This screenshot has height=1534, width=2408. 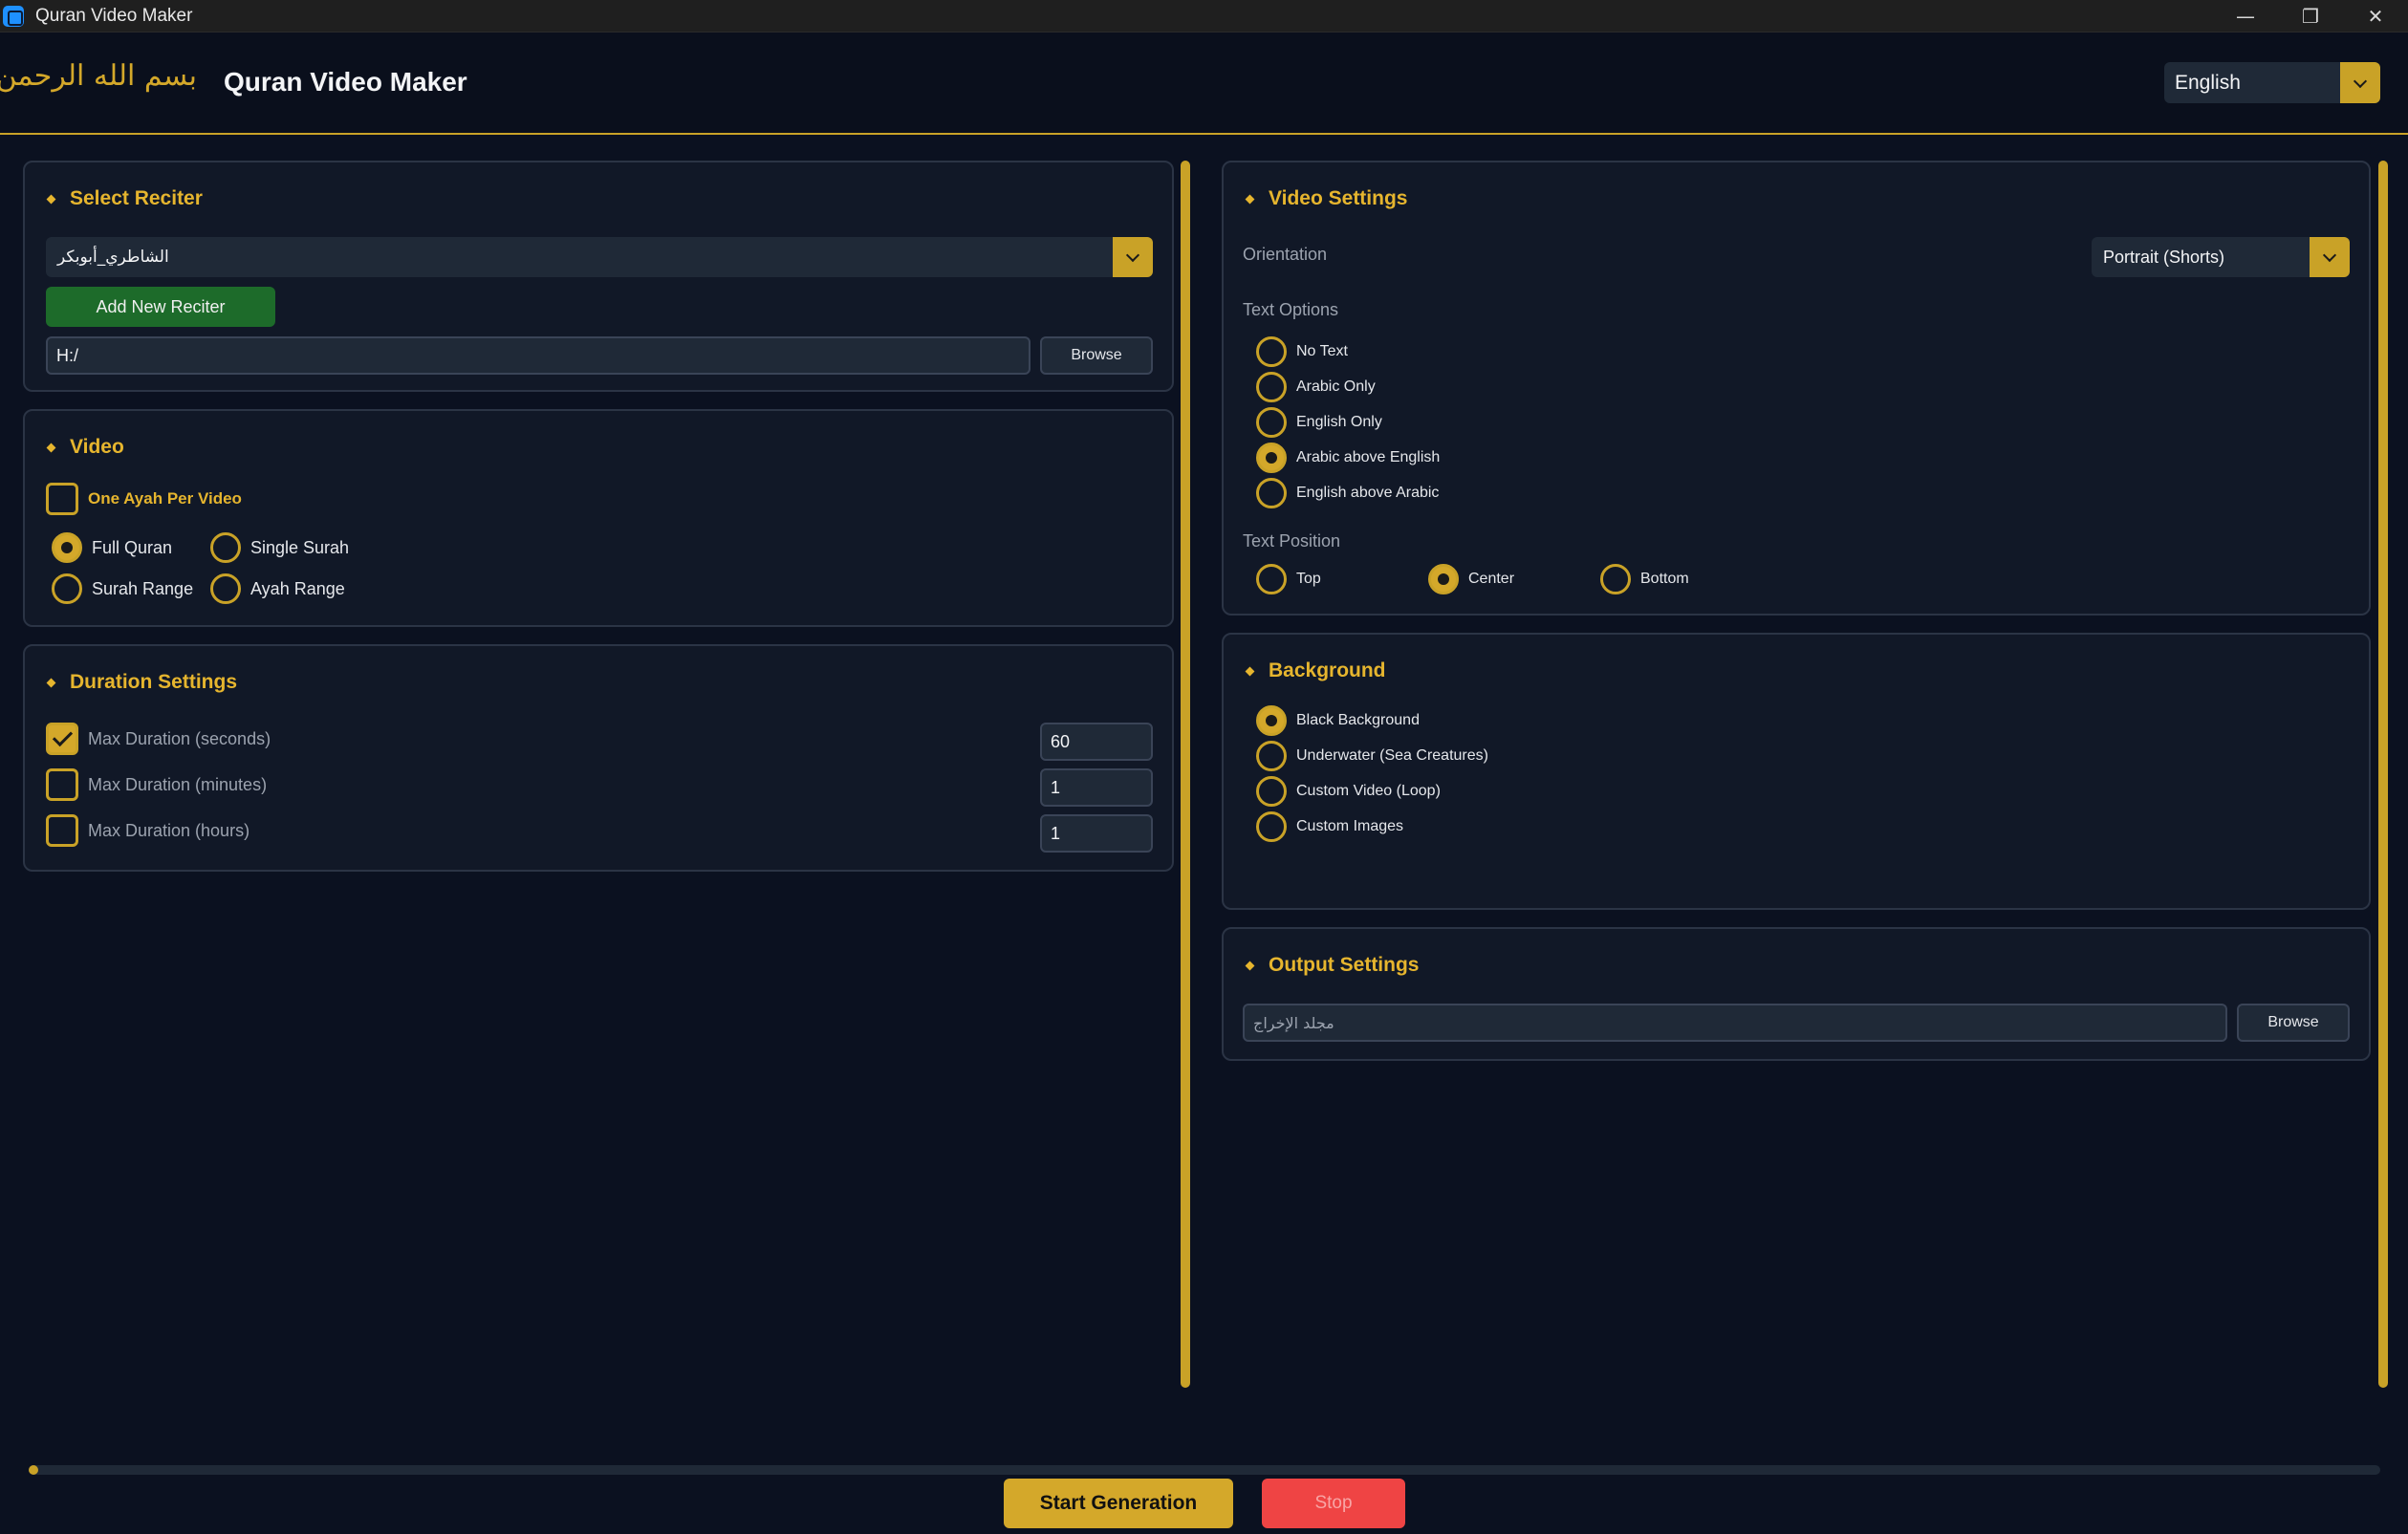 I want to click on radio-position-top: Top, so click(x=1288, y=579).